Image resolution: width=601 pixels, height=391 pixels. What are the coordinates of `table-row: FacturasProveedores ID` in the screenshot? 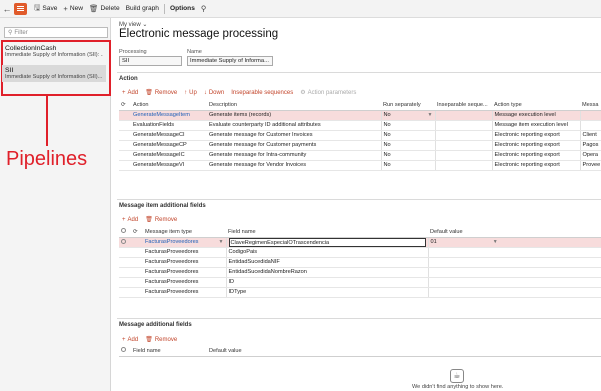 It's located at (360, 282).